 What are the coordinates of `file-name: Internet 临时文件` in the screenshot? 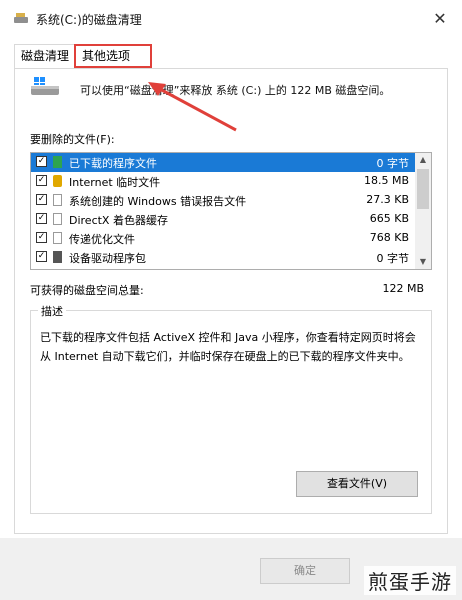 It's located at (115, 182).